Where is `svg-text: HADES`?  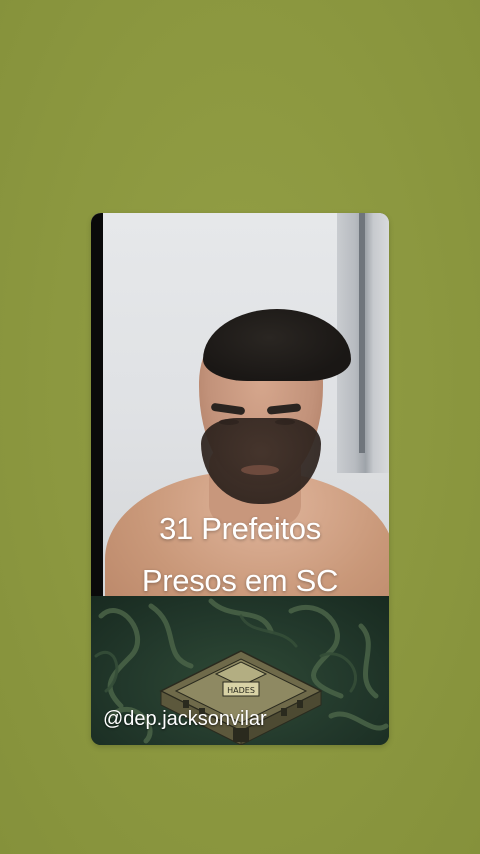 svg-text: HADES is located at coordinates (241, 690).